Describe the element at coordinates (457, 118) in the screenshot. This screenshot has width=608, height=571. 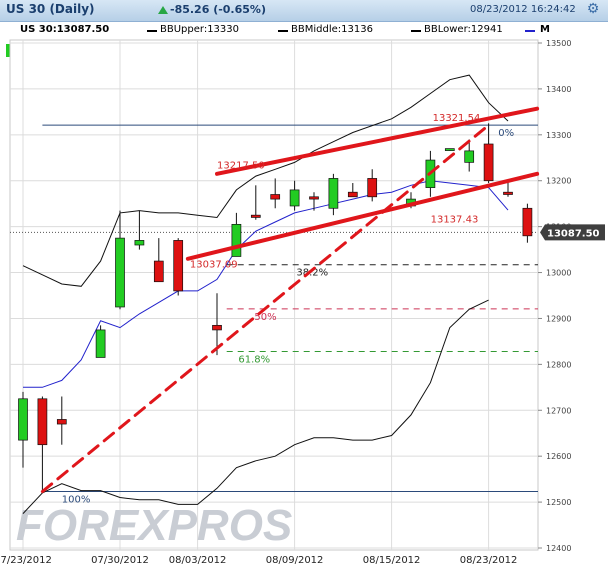
I see `price-label: 13321.54` at that location.